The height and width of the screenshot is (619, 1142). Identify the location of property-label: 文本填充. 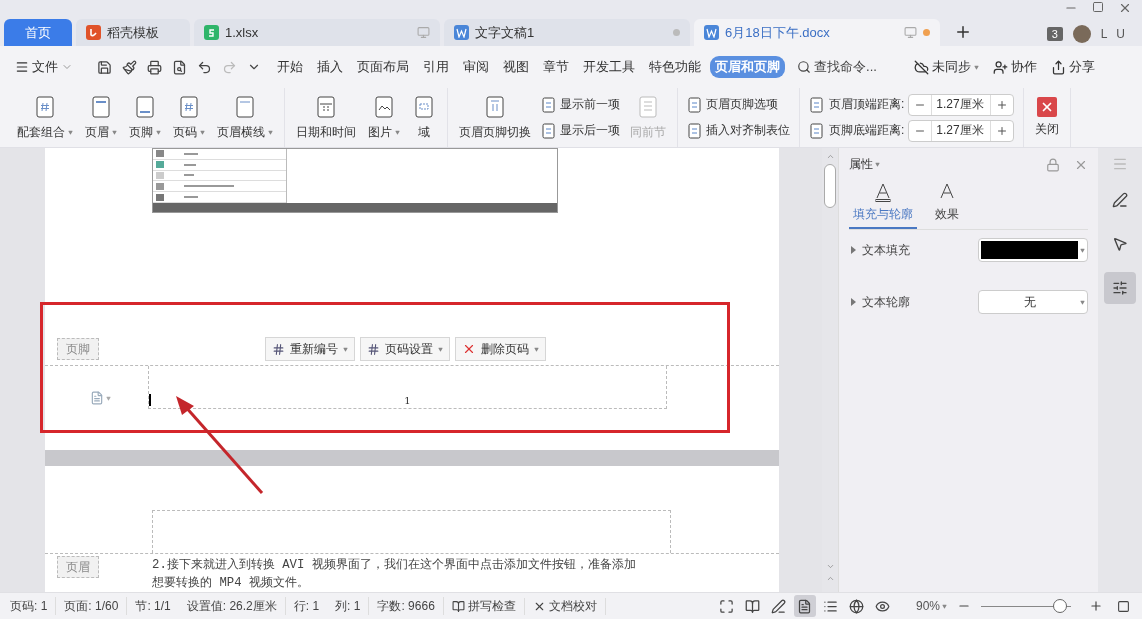
(911, 250).